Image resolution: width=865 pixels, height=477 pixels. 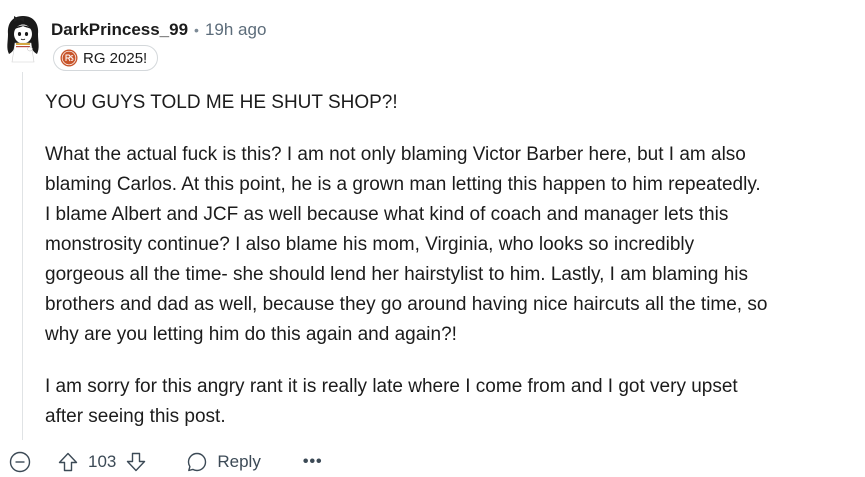 I want to click on downvote-arrow-icon, so click(x=136, y=462).